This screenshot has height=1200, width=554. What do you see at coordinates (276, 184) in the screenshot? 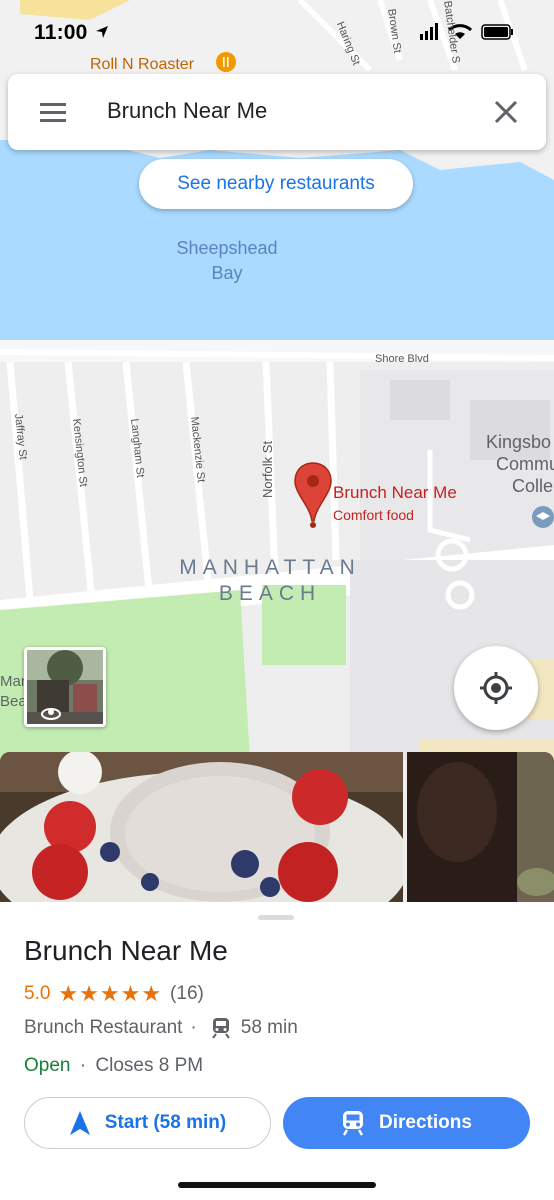
I see `see-nearby-restaurants-button: See nearby restaurants` at bounding box center [276, 184].